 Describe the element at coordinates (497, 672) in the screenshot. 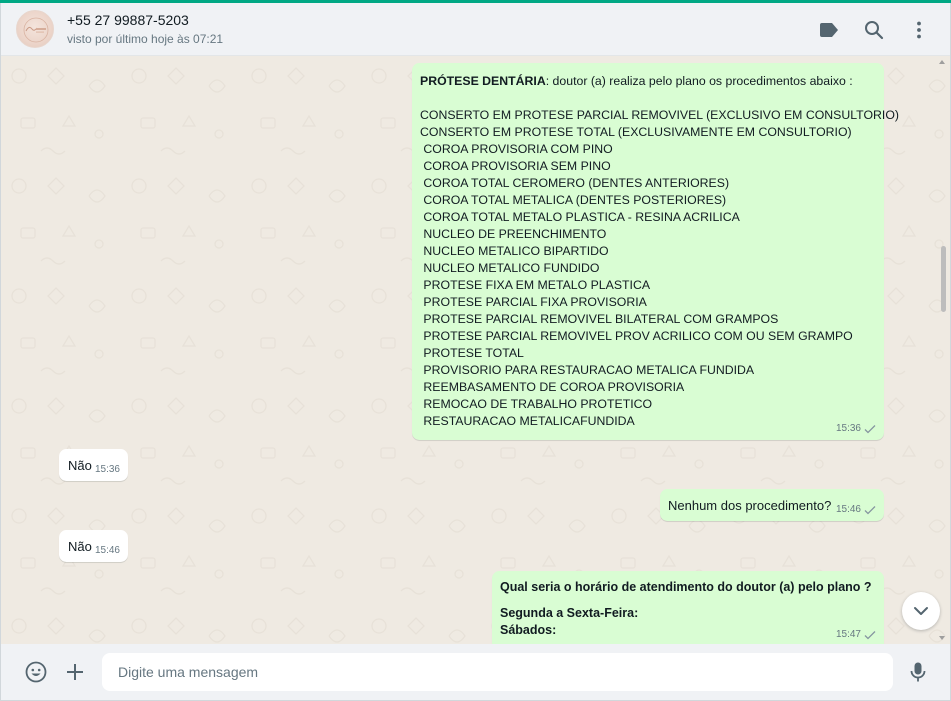

I see `message-input` at that location.